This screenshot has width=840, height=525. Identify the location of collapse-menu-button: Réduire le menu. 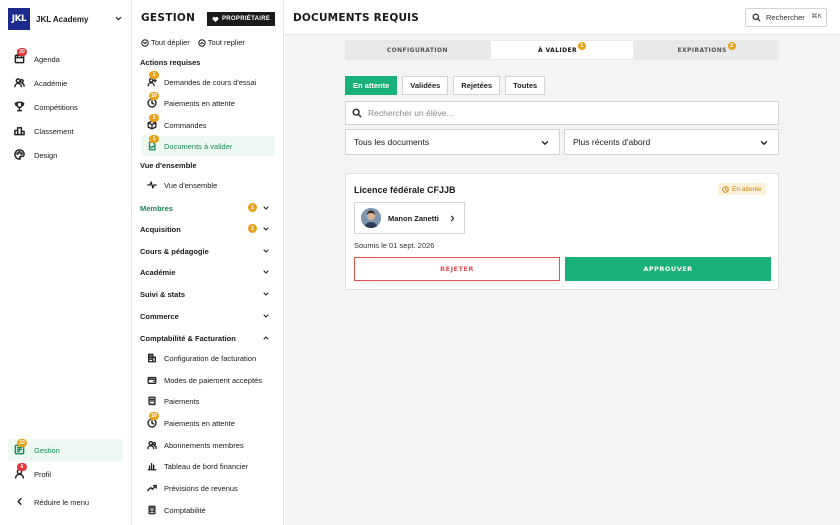
(65, 502).